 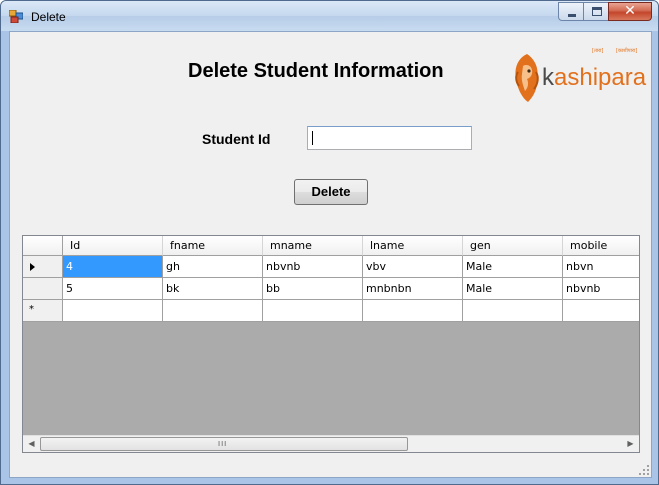 What do you see at coordinates (627, 51) in the screenshot?
I see `logo-tagline-right: [काशीपारा]` at bounding box center [627, 51].